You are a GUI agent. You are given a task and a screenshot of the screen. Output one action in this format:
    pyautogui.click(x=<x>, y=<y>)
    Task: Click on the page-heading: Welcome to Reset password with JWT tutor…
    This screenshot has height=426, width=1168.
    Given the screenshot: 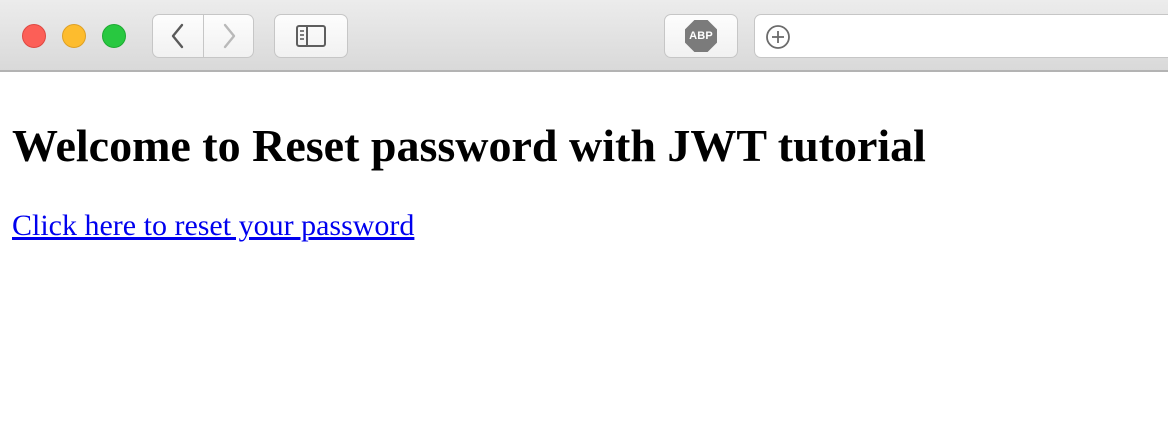 What is the action you would take?
    pyautogui.click(x=469, y=145)
    